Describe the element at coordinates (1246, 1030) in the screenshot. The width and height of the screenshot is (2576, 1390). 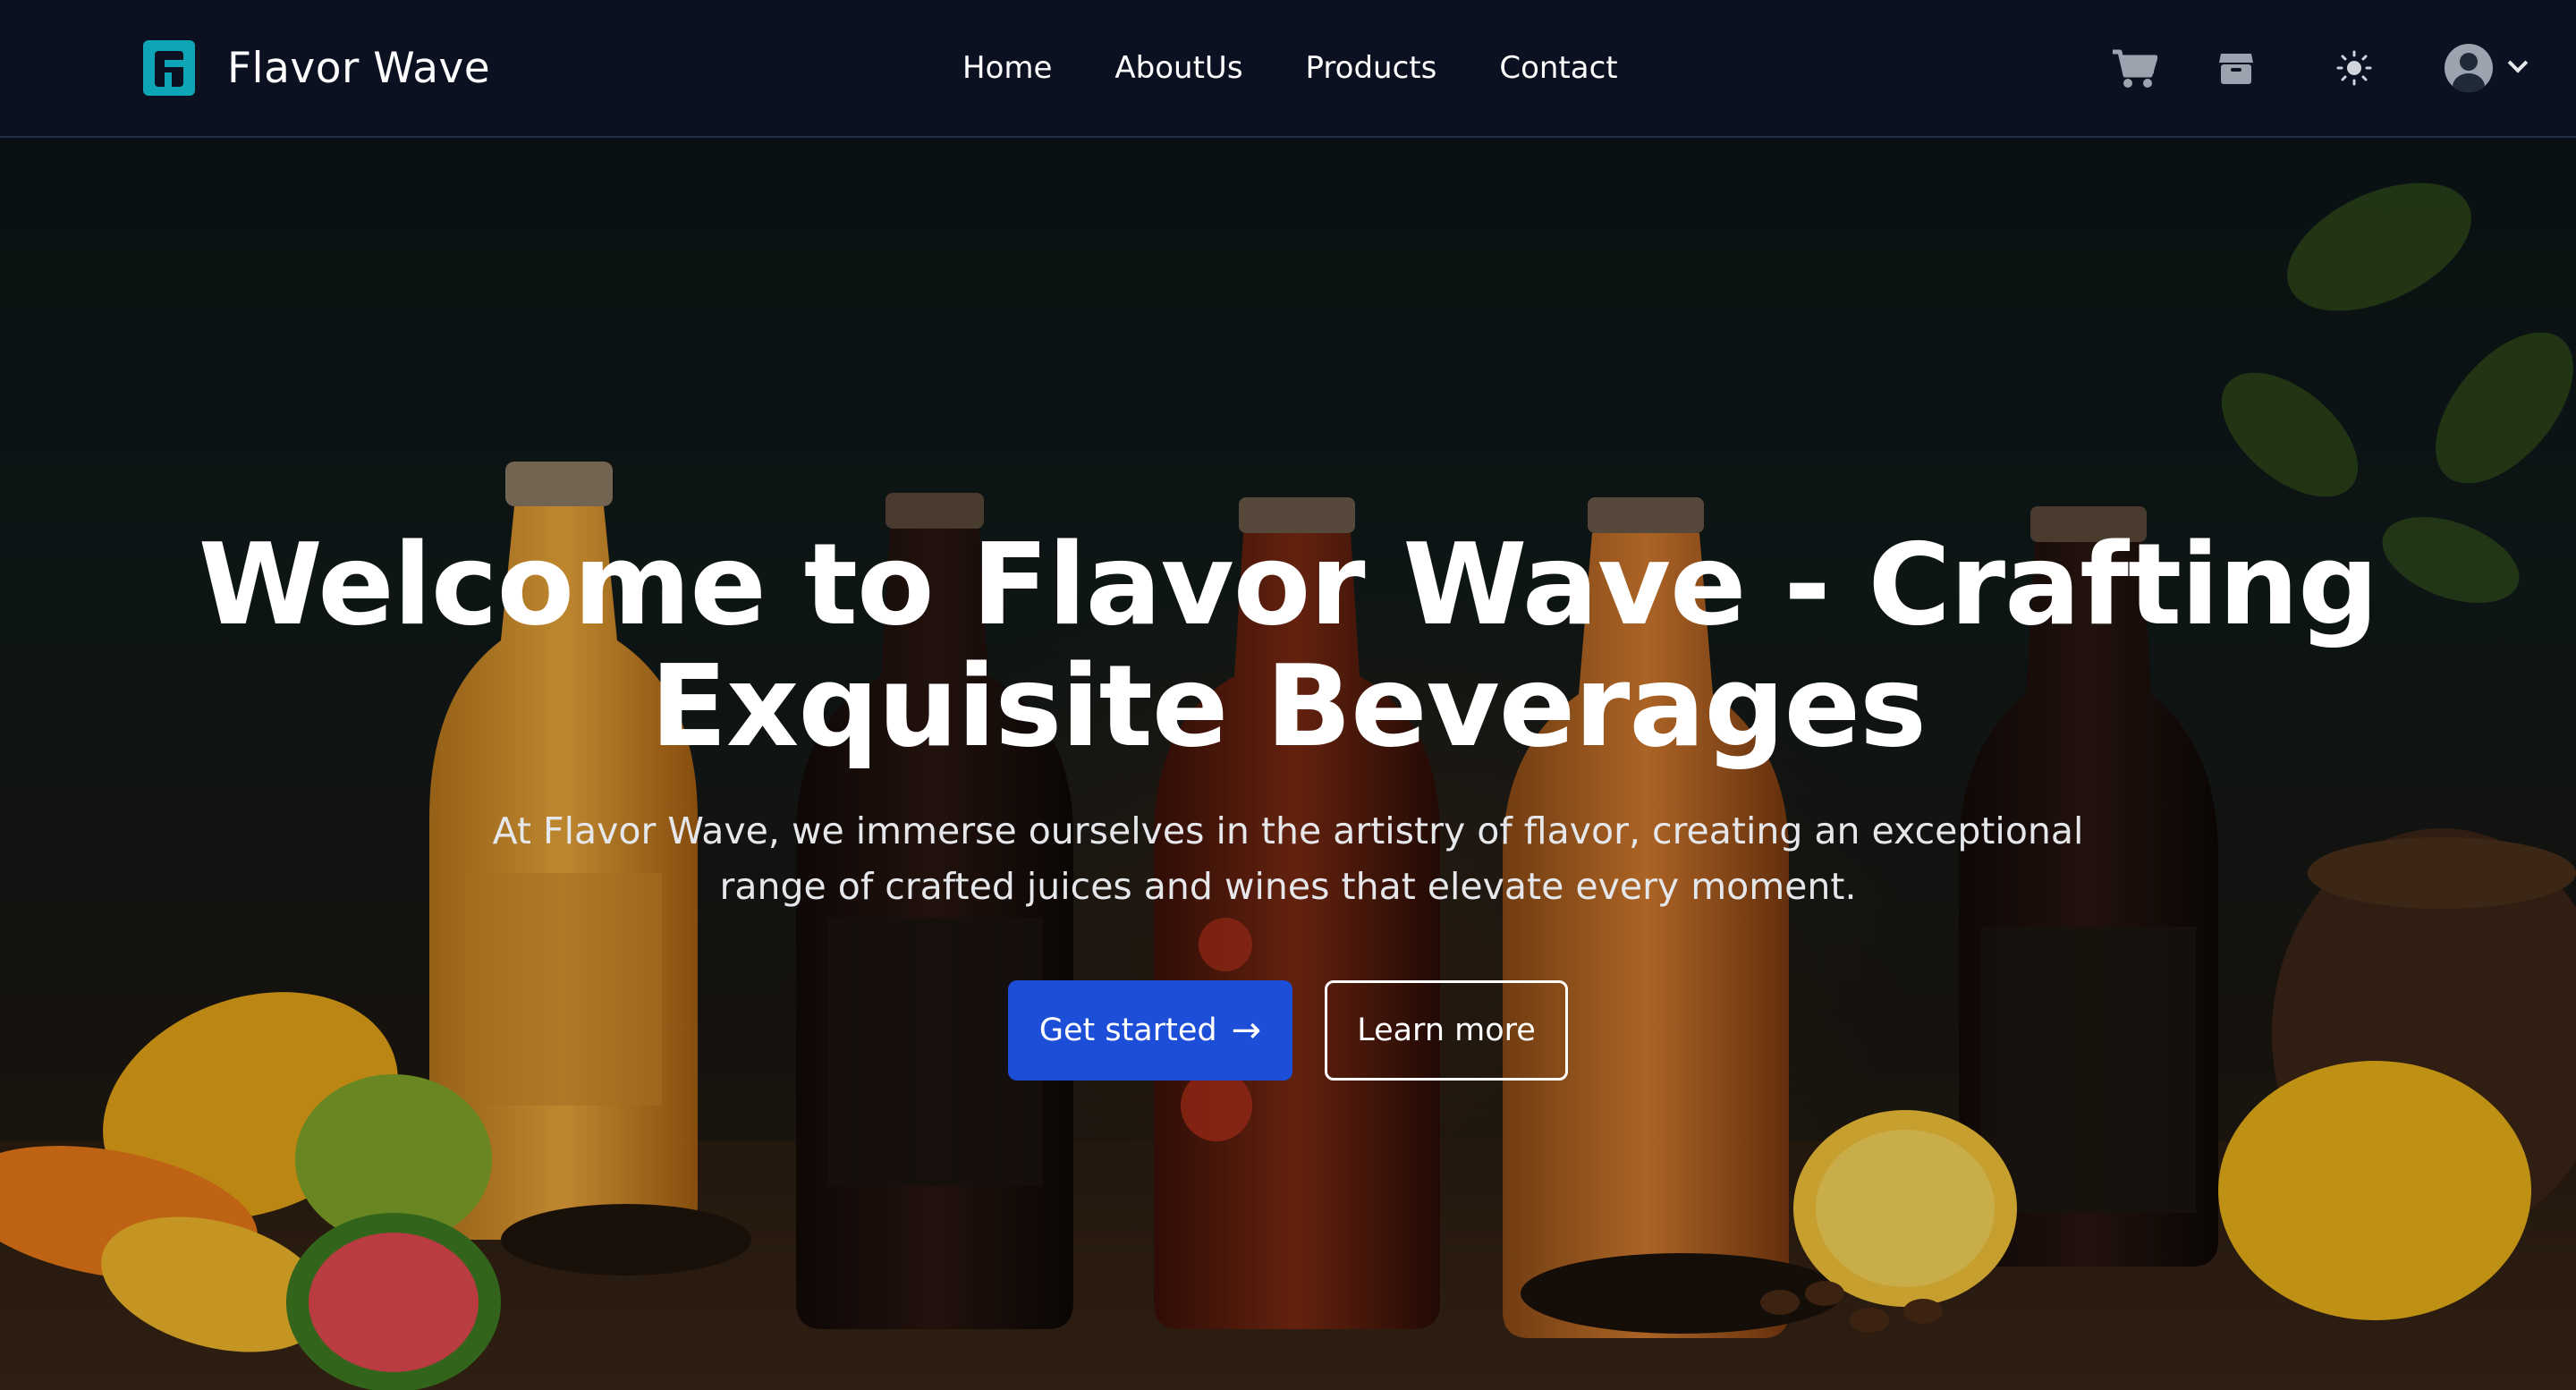
I see `arrow-right-icon: →` at that location.